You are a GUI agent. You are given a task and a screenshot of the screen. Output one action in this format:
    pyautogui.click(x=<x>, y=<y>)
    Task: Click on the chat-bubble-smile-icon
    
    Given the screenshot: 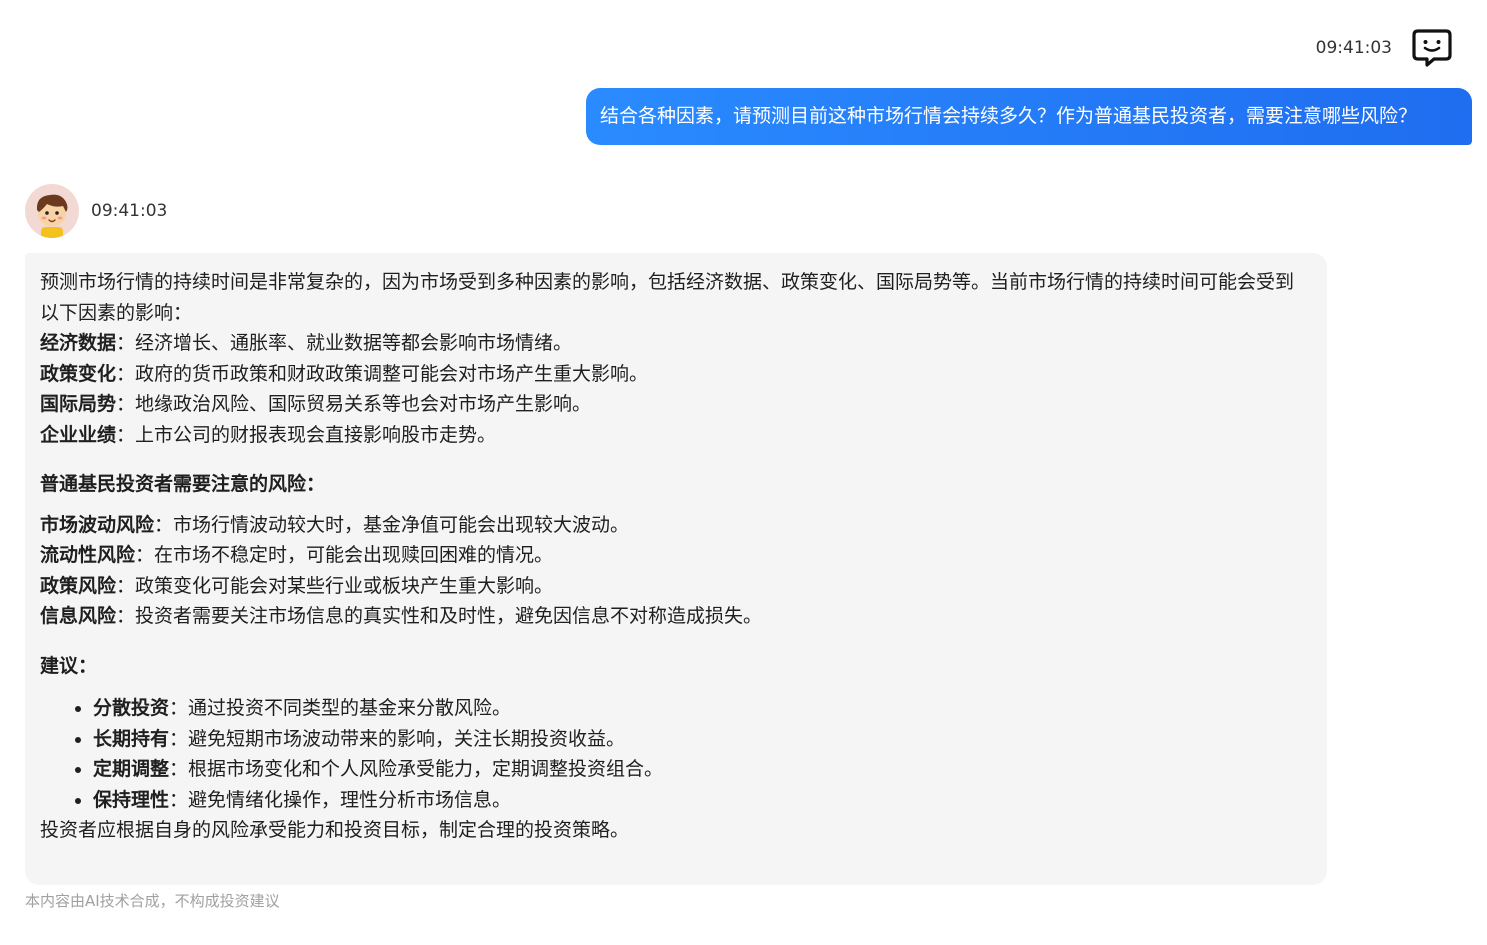 What is the action you would take?
    pyautogui.click(x=1432, y=48)
    